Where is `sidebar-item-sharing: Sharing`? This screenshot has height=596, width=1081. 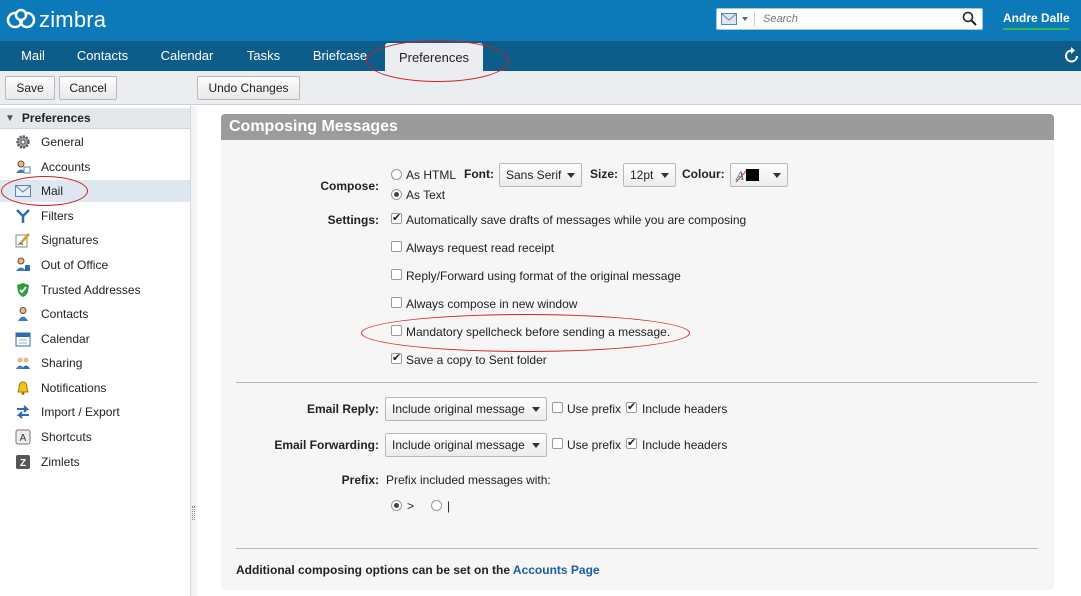 sidebar-item-sharing: Sharing is located at coordinates (95, 363).